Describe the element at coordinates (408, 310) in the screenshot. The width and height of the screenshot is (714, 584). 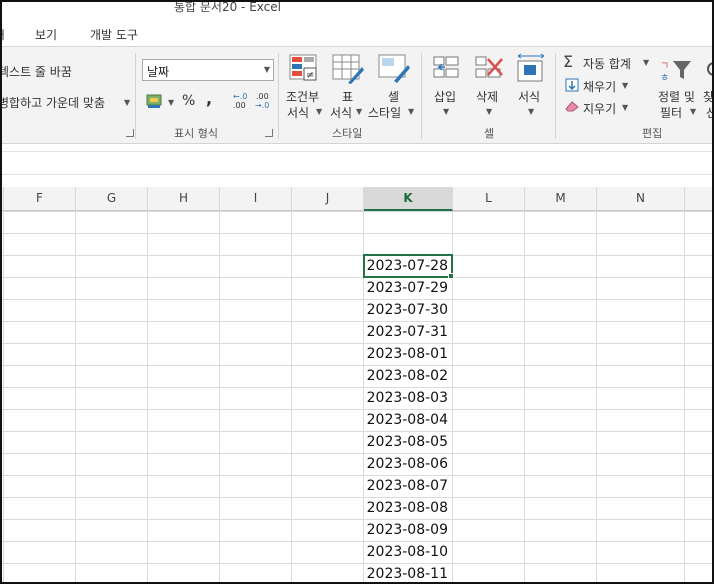
I see `cell-k: 2023-07-30` at that location.